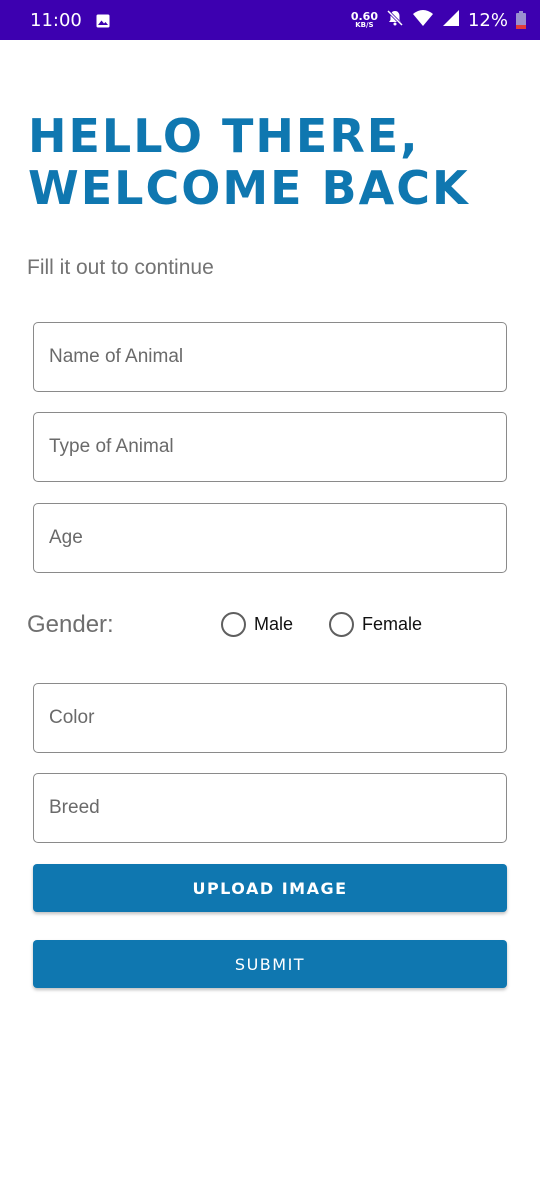  I want to click on signal-icon, so click(451, 20).